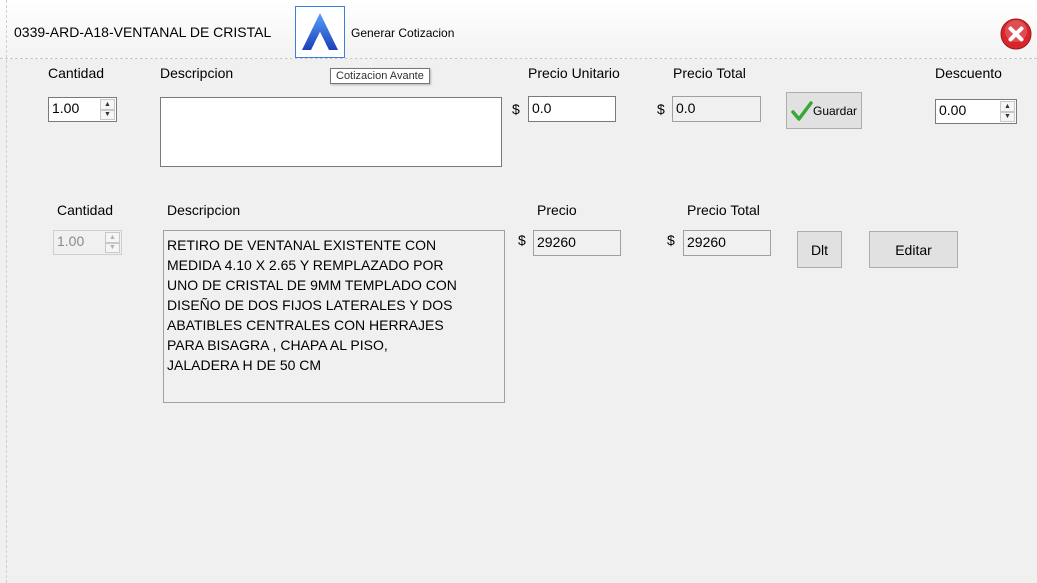 This screenshot has width=1037, height=583. Describe the element at coordinates (305, 265) in the screenshot. I see `item-description-line: MEDIDA 4.10 X 2.65 Y REMPLAZADO POR` at that location.